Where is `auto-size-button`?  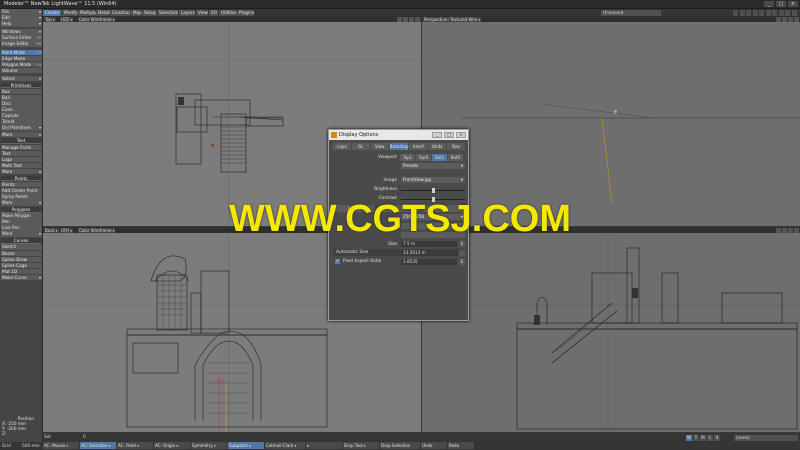 auto-size-button is located at coordinates (462, 253).